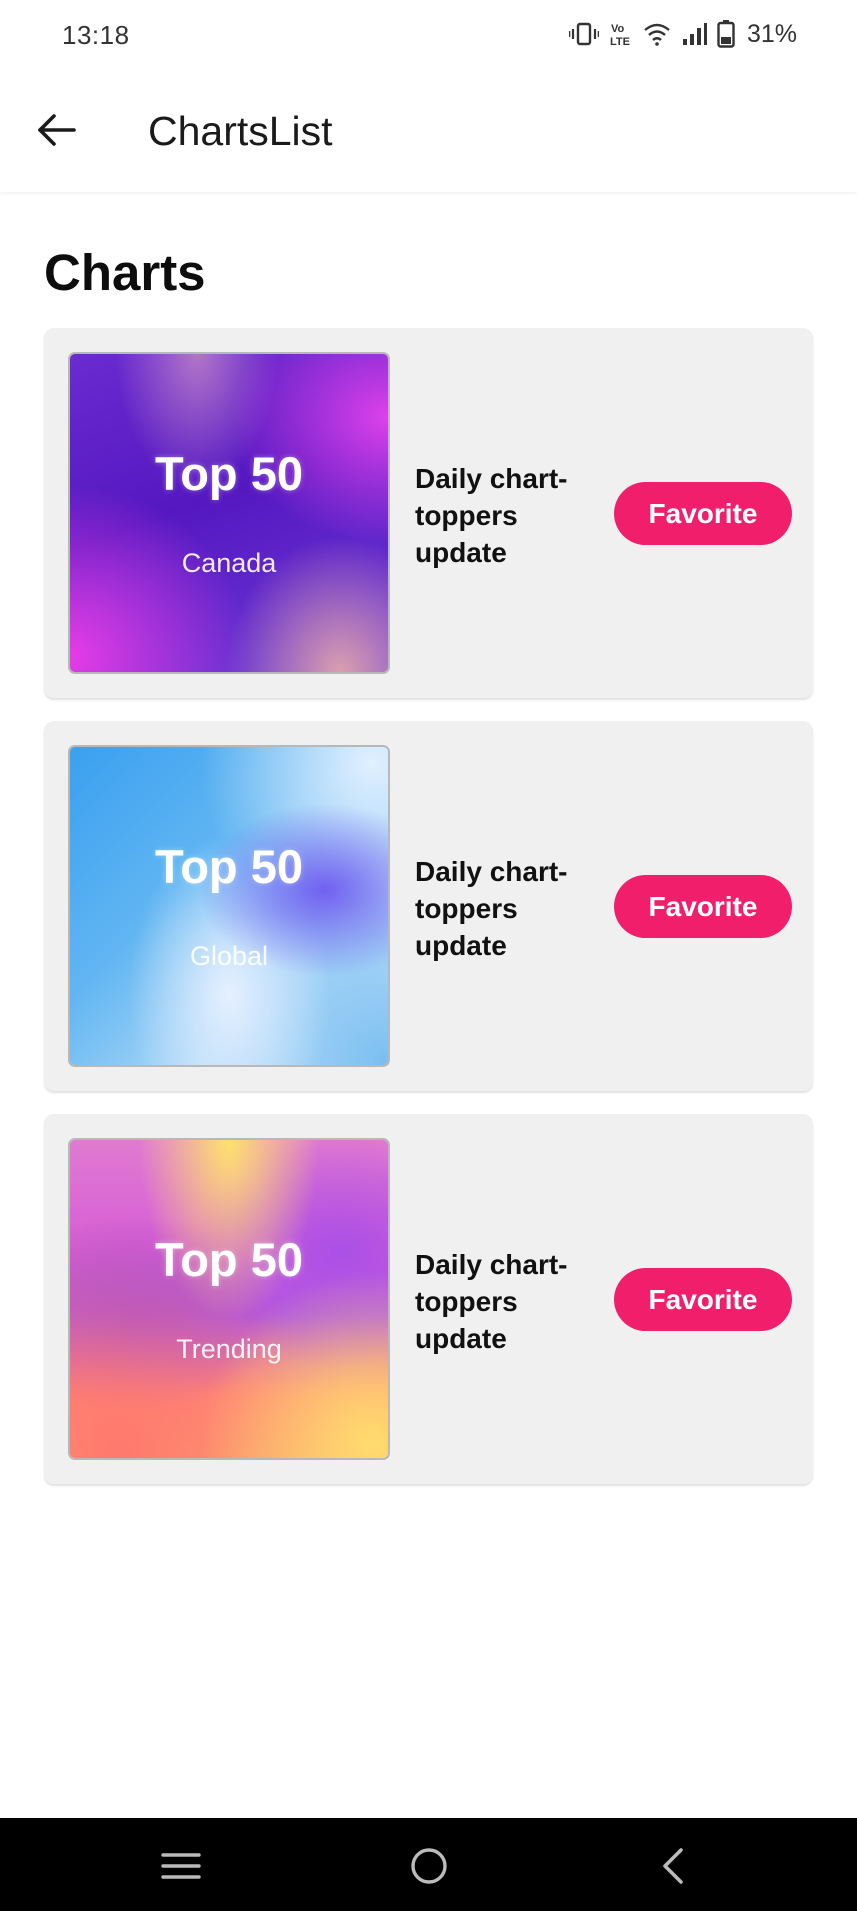 Image resolution: width=857 pixels, height=1911 pixels. I want to click on signal-icon, so click(694, 34).